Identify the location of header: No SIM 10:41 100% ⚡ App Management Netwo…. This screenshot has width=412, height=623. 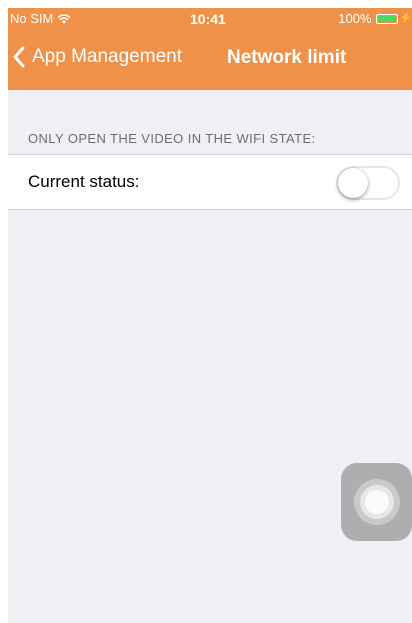
(210, 49).